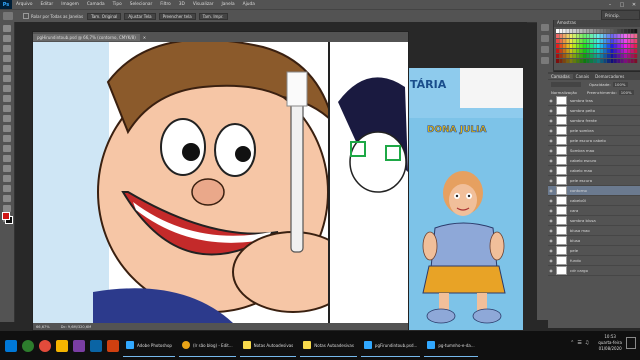 The width and height of the screenshot is (640, 360). What do you see at coordinates (610, 4) in the screenshot?
I see `minimize-icon: –` at bounding box center [610, 4].